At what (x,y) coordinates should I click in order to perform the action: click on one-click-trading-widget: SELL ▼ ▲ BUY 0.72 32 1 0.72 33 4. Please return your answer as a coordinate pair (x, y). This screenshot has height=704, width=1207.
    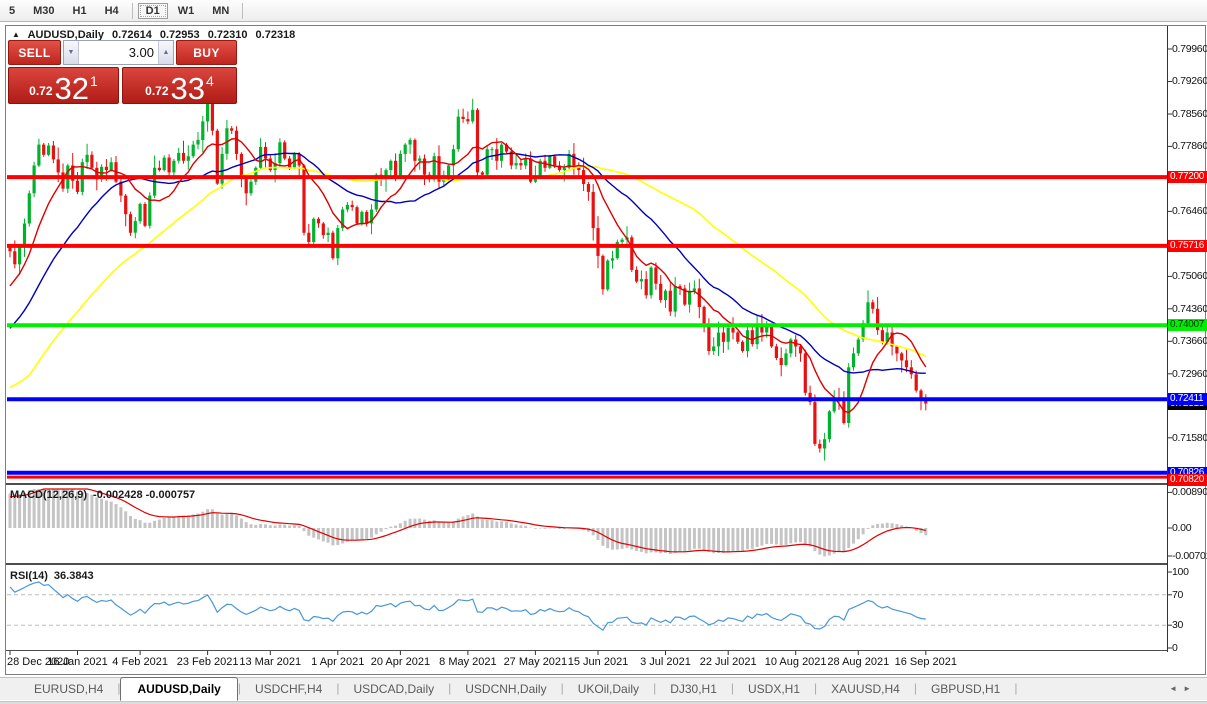
    Looking at the image, I should click on (122, 72).